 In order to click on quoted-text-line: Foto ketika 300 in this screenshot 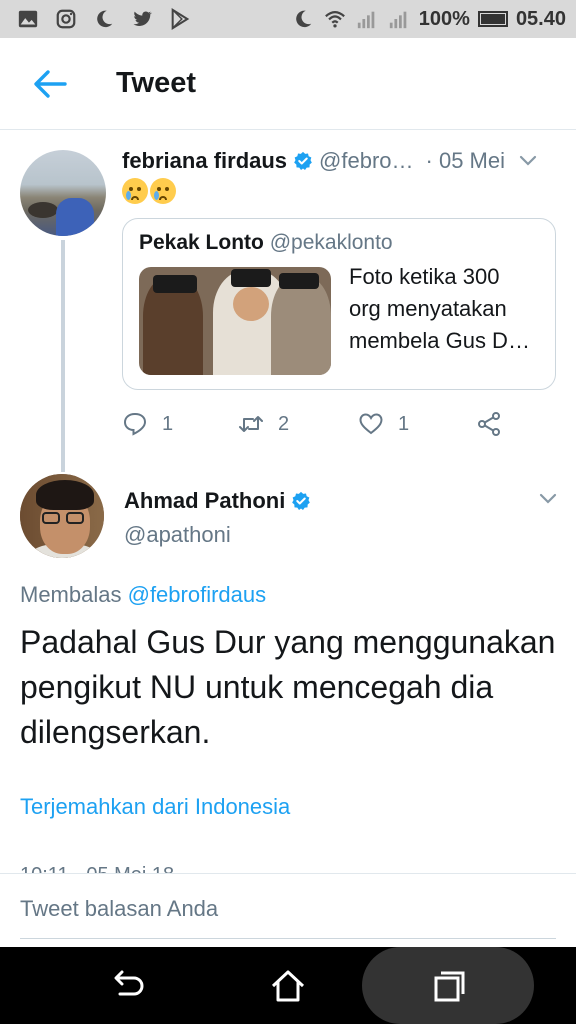, I will do `click(424, 276)`.